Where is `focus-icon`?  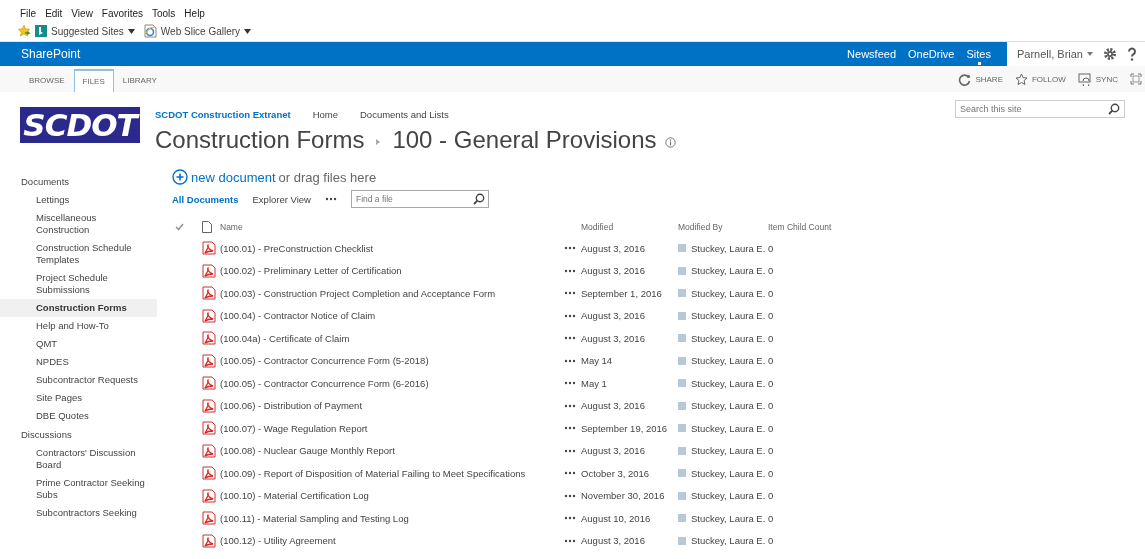
focus-icon is located at coordinates (1136, 79).